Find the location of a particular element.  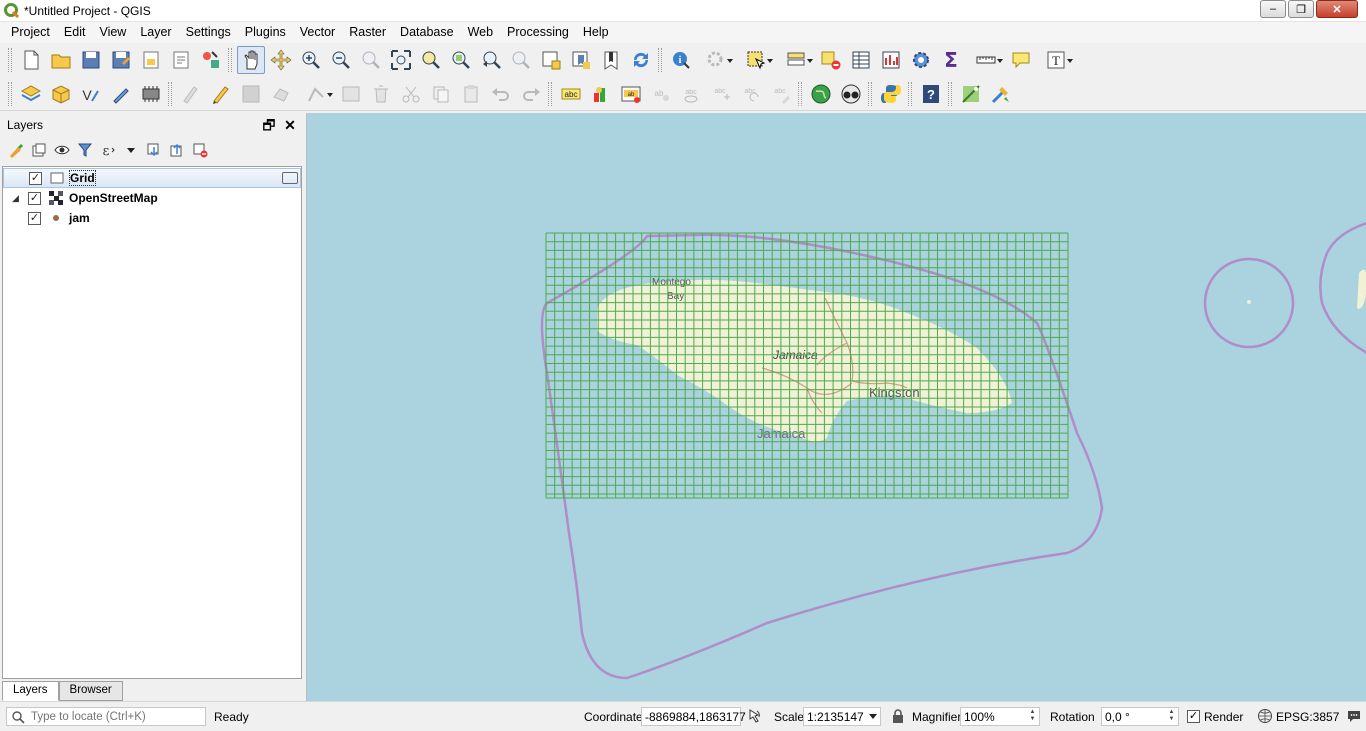

current-edits-icon is located at coordinates (191, 94).